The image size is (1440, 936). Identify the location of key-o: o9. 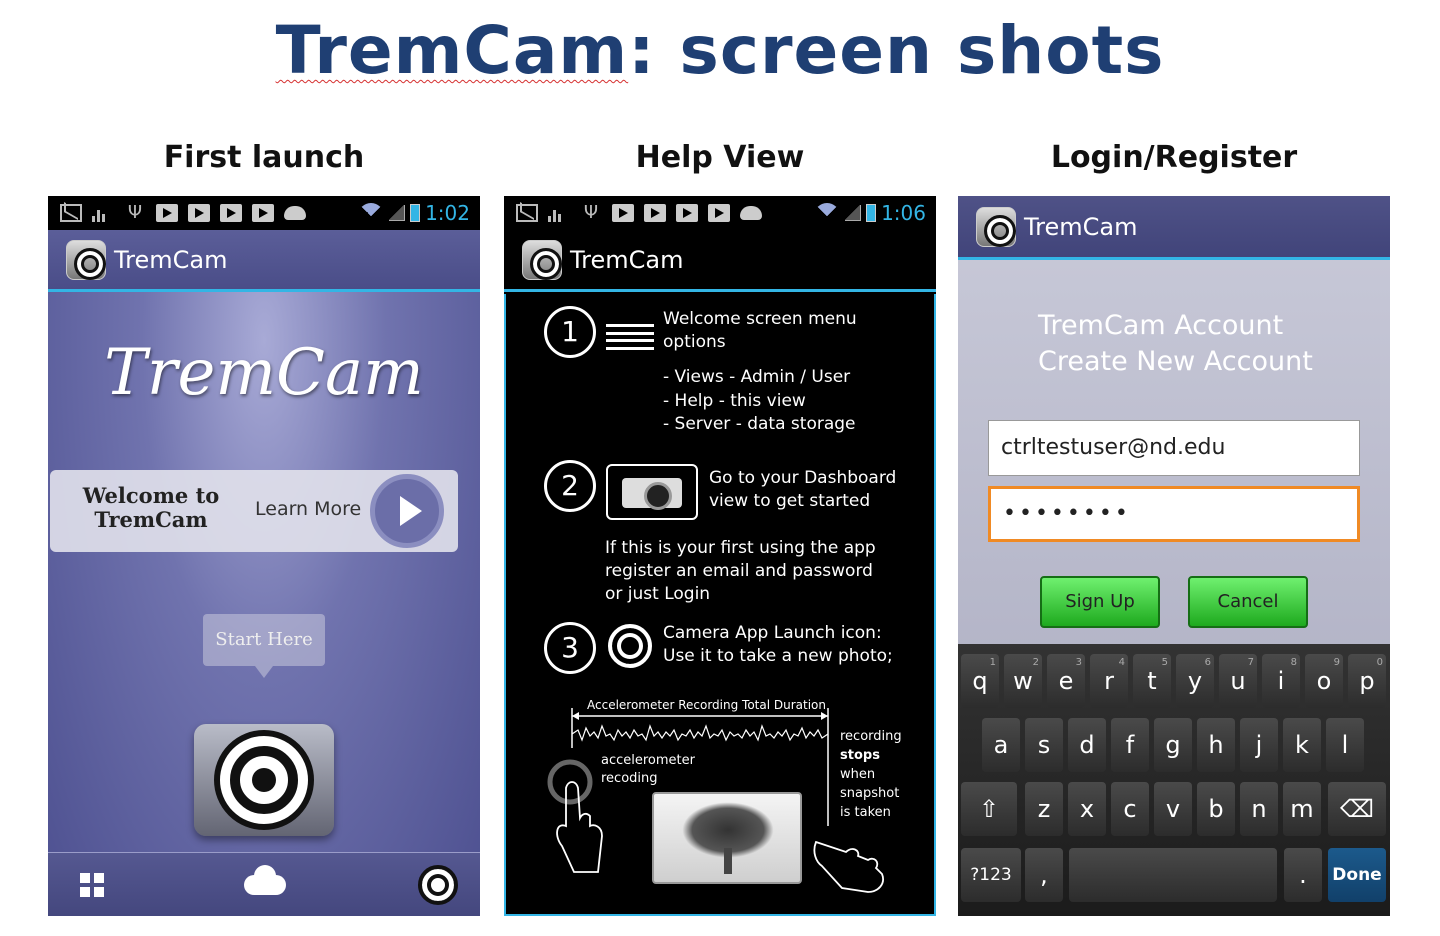
(1324, 681).